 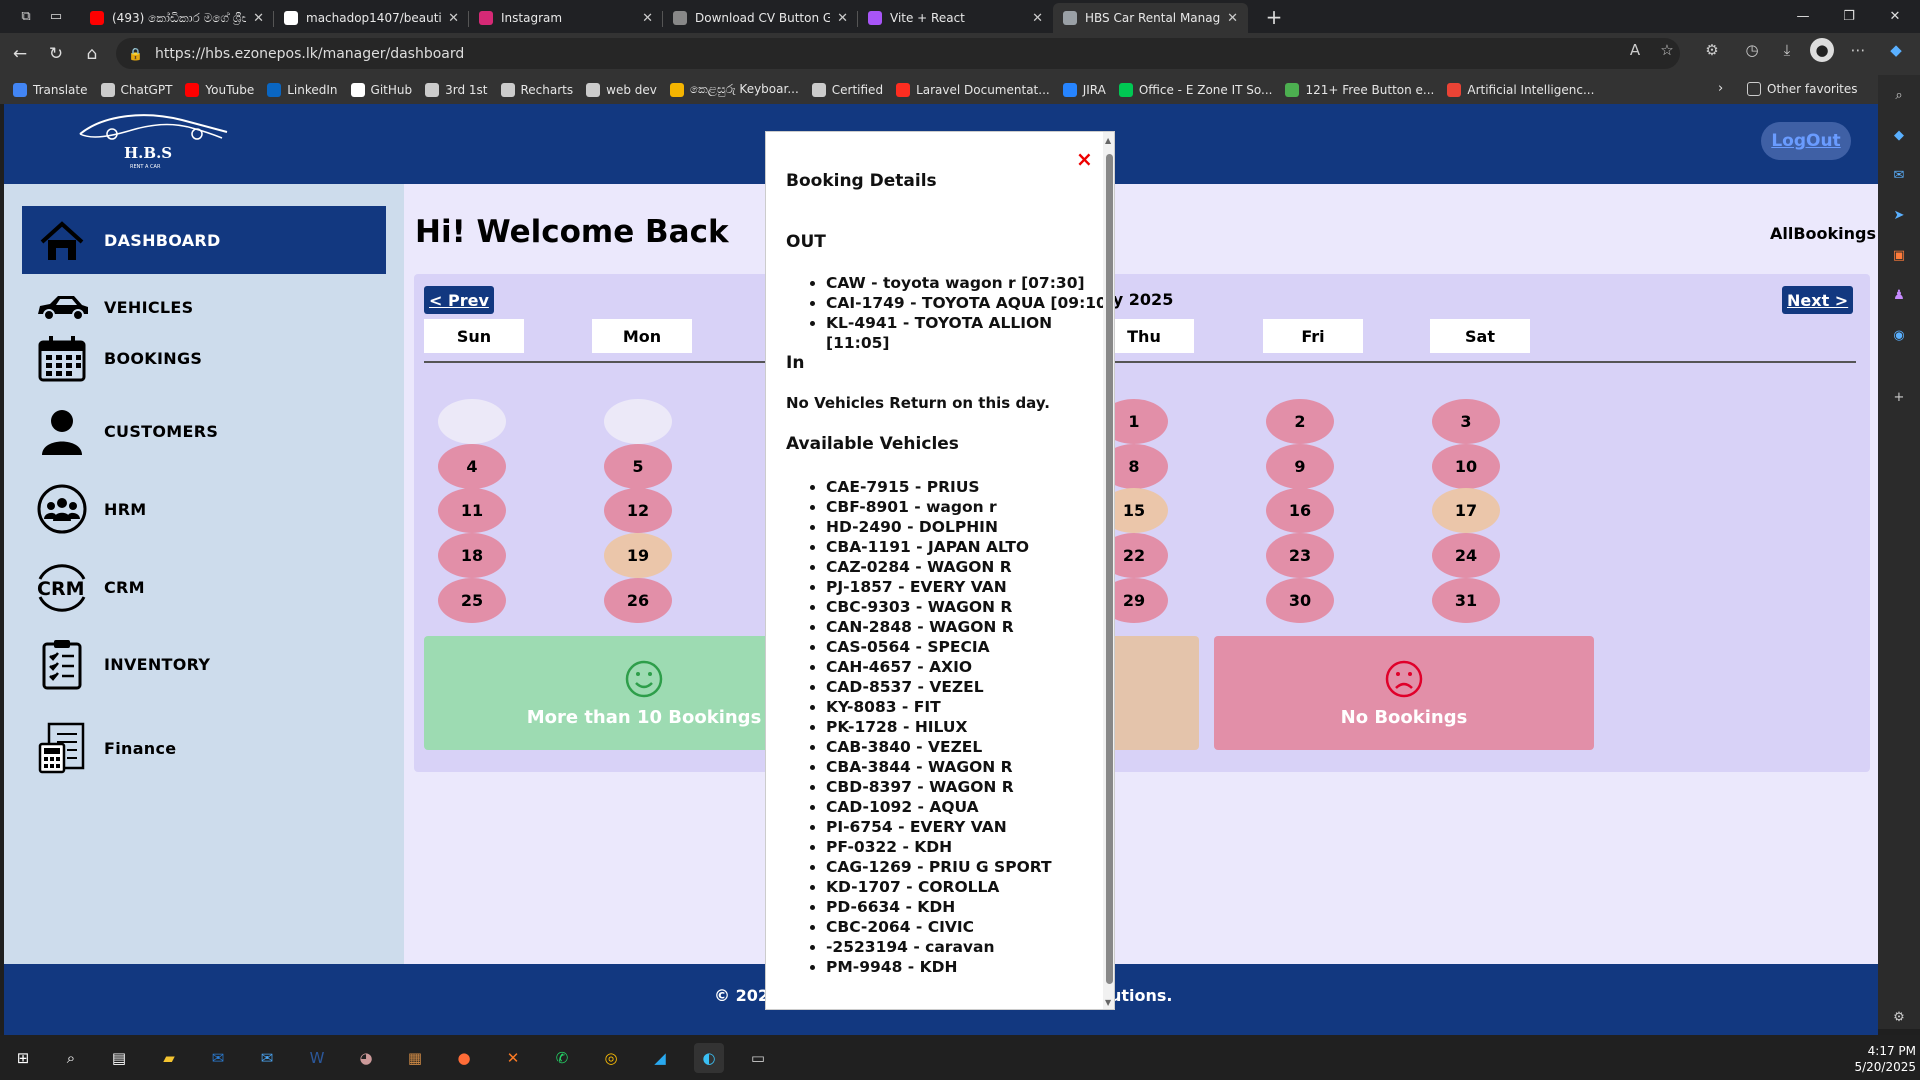 I want to click on chrome-icon: ◎, so click(x=611, y=1058).